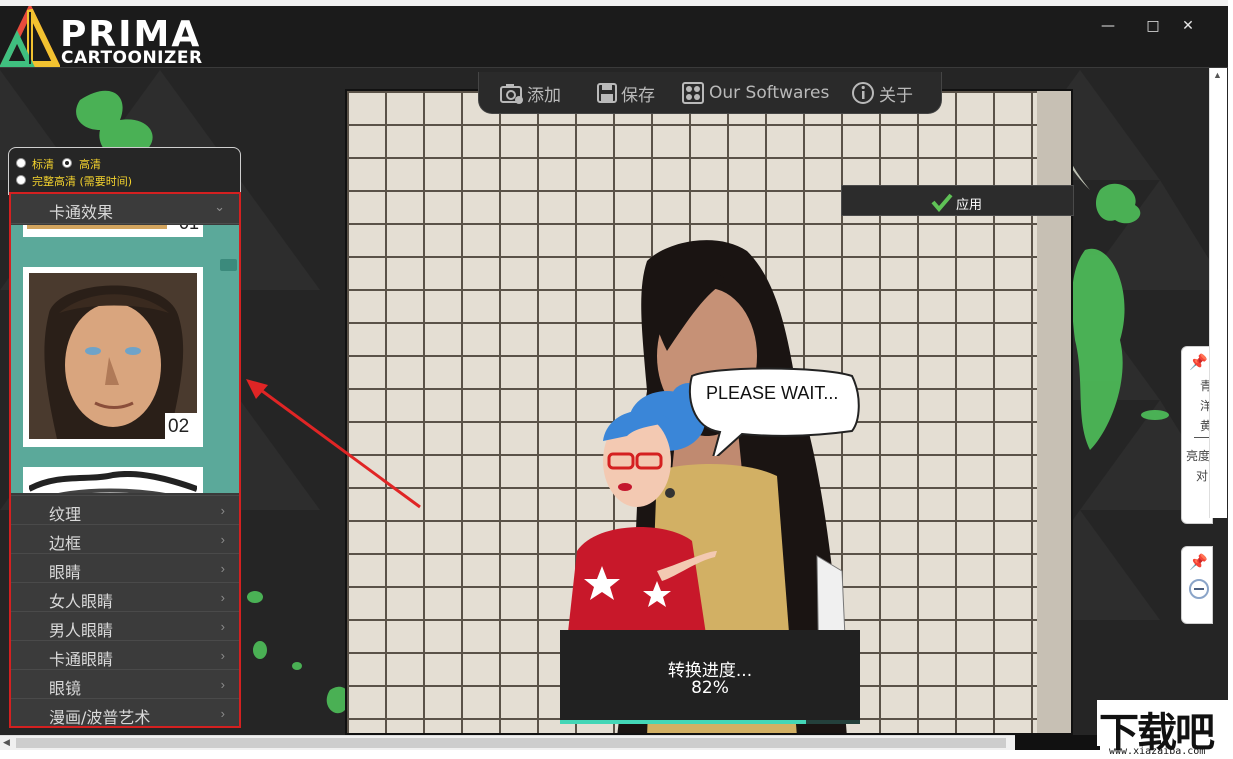  What do you see at coordinates (710, 688) in the screenshot?
I see `progress-percent: 82%` at bounding box center [710, 688].